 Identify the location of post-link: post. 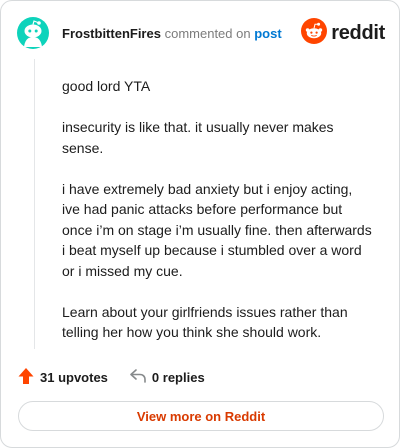
(267, 33).